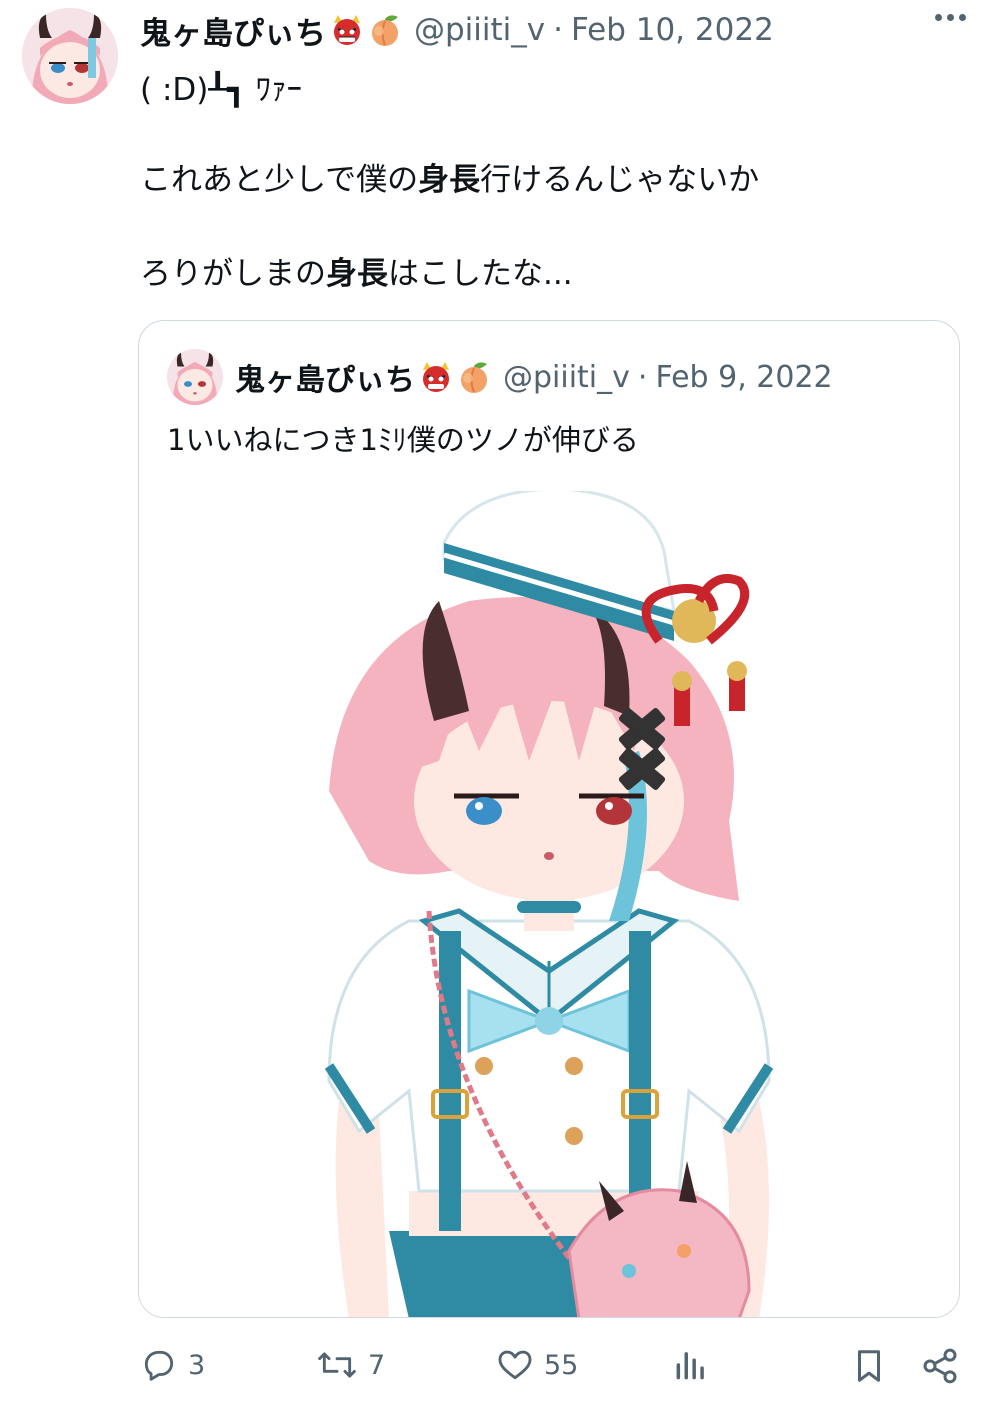 This screenshot has width=1000, height=1404. What do you see at coordinates (70, 56) in the screenshot?
I see `author-avatar` at bounding box center [70, 56].